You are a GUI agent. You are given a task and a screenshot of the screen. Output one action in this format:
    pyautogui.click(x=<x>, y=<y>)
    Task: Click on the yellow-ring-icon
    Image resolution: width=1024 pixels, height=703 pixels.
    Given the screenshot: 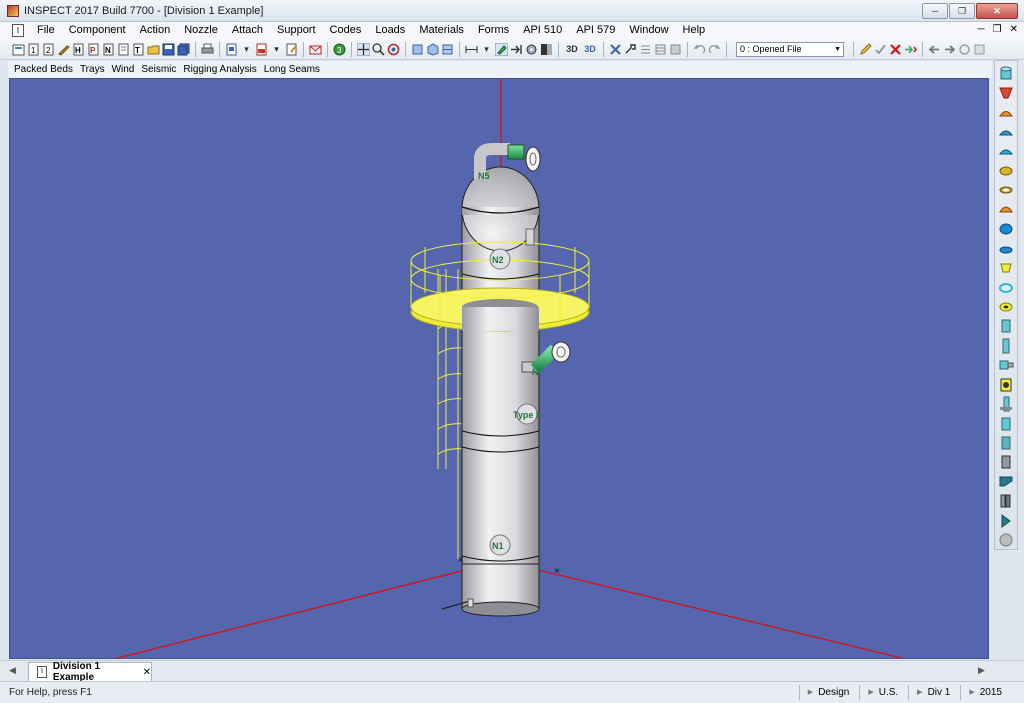 What is the action you would take?
    pyautogui.click(x=1006, y=306)
    